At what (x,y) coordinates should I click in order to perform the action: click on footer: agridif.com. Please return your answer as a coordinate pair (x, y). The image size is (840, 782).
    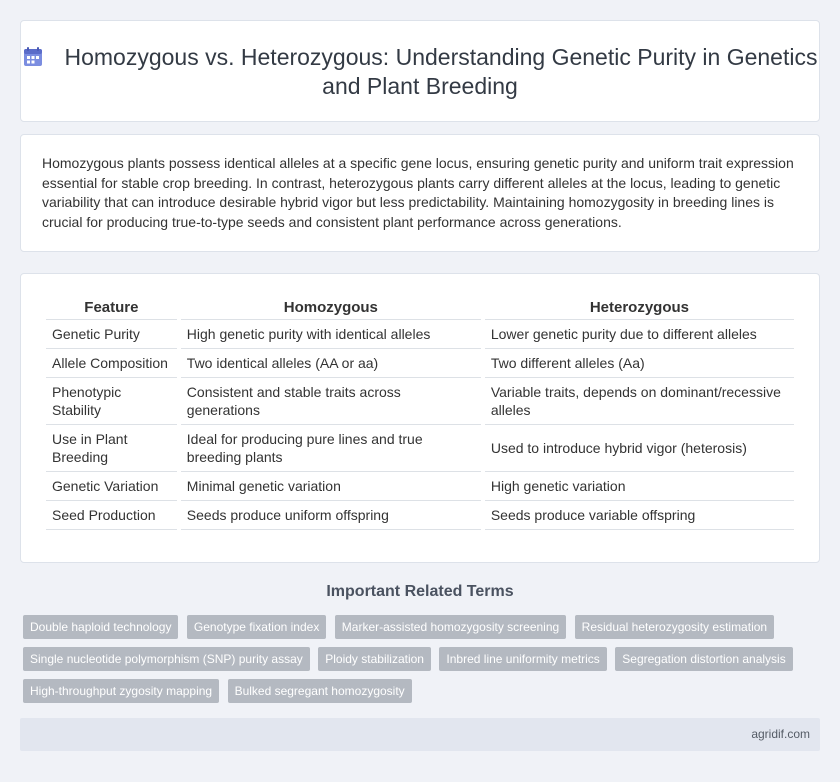
    Looking at the image, I should click on (420, 734).